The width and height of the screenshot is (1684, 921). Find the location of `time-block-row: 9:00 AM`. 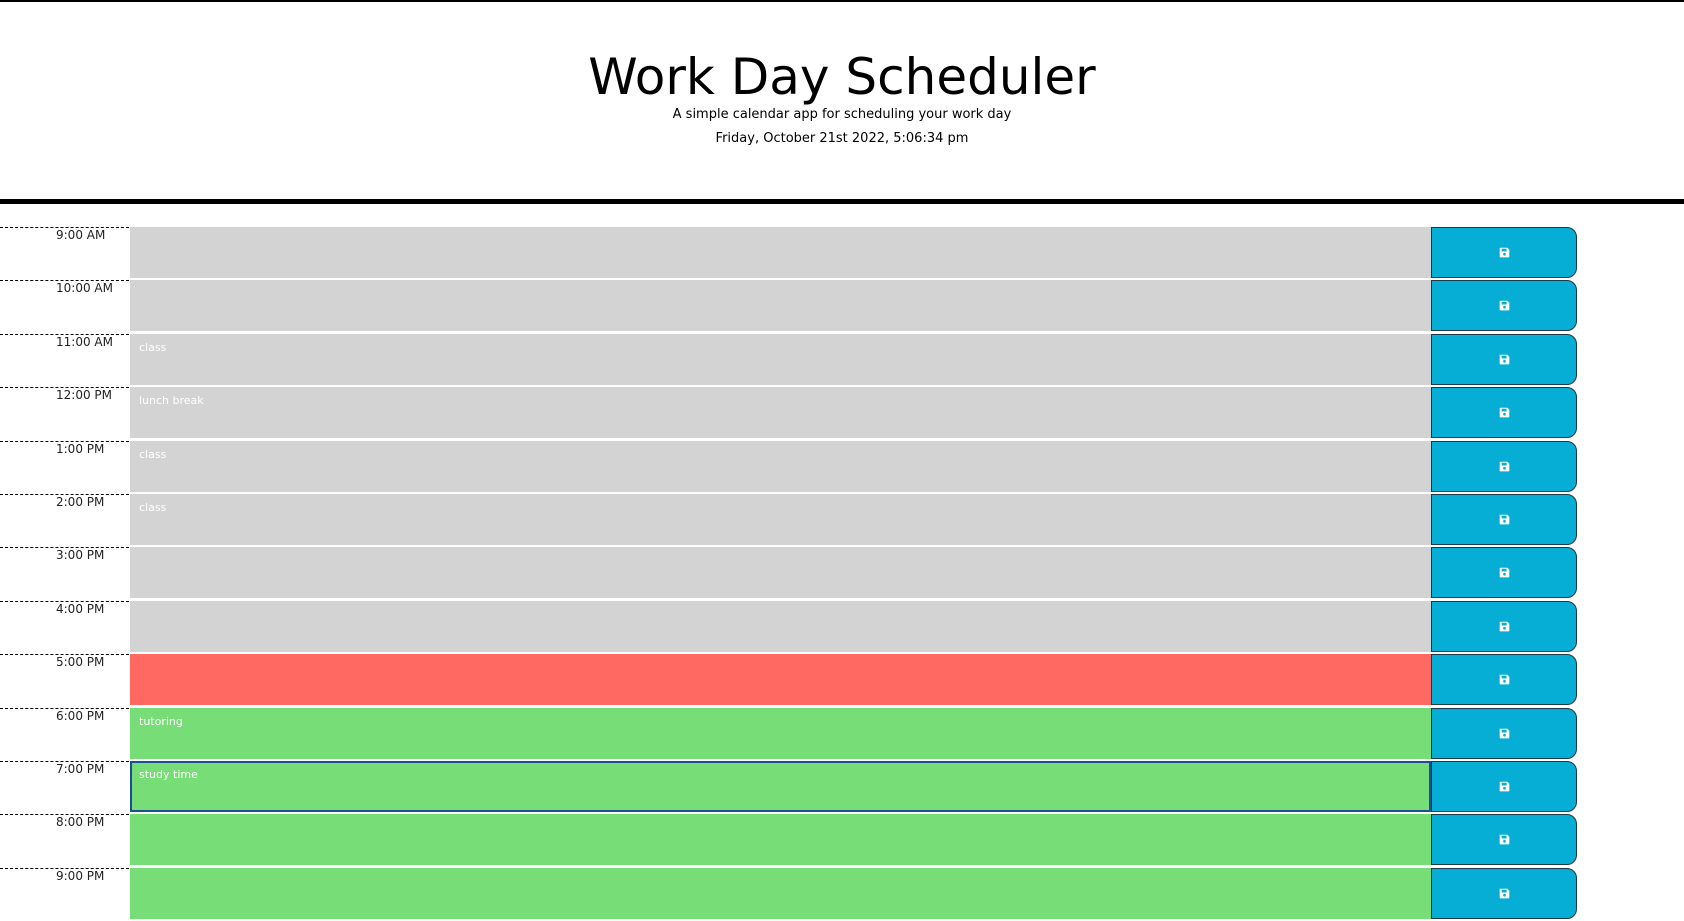

time-block-row: 9:00 AM is located at coordinates (842, 253).